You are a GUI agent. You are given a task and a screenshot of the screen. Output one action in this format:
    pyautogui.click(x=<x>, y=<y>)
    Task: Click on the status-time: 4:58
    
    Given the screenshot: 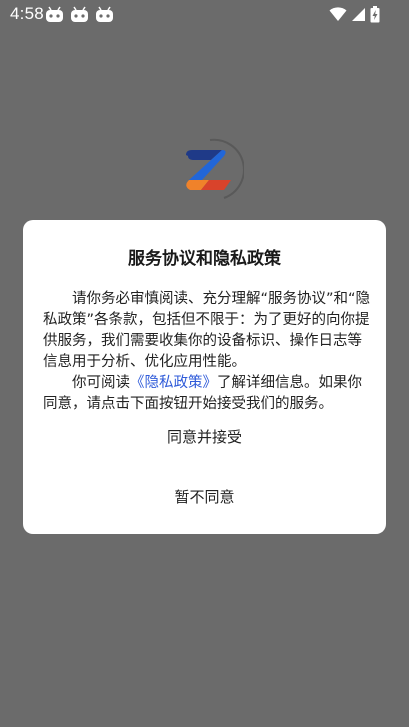 What is the action you would take?
    pyautogui.click(x=27, y=13)
    